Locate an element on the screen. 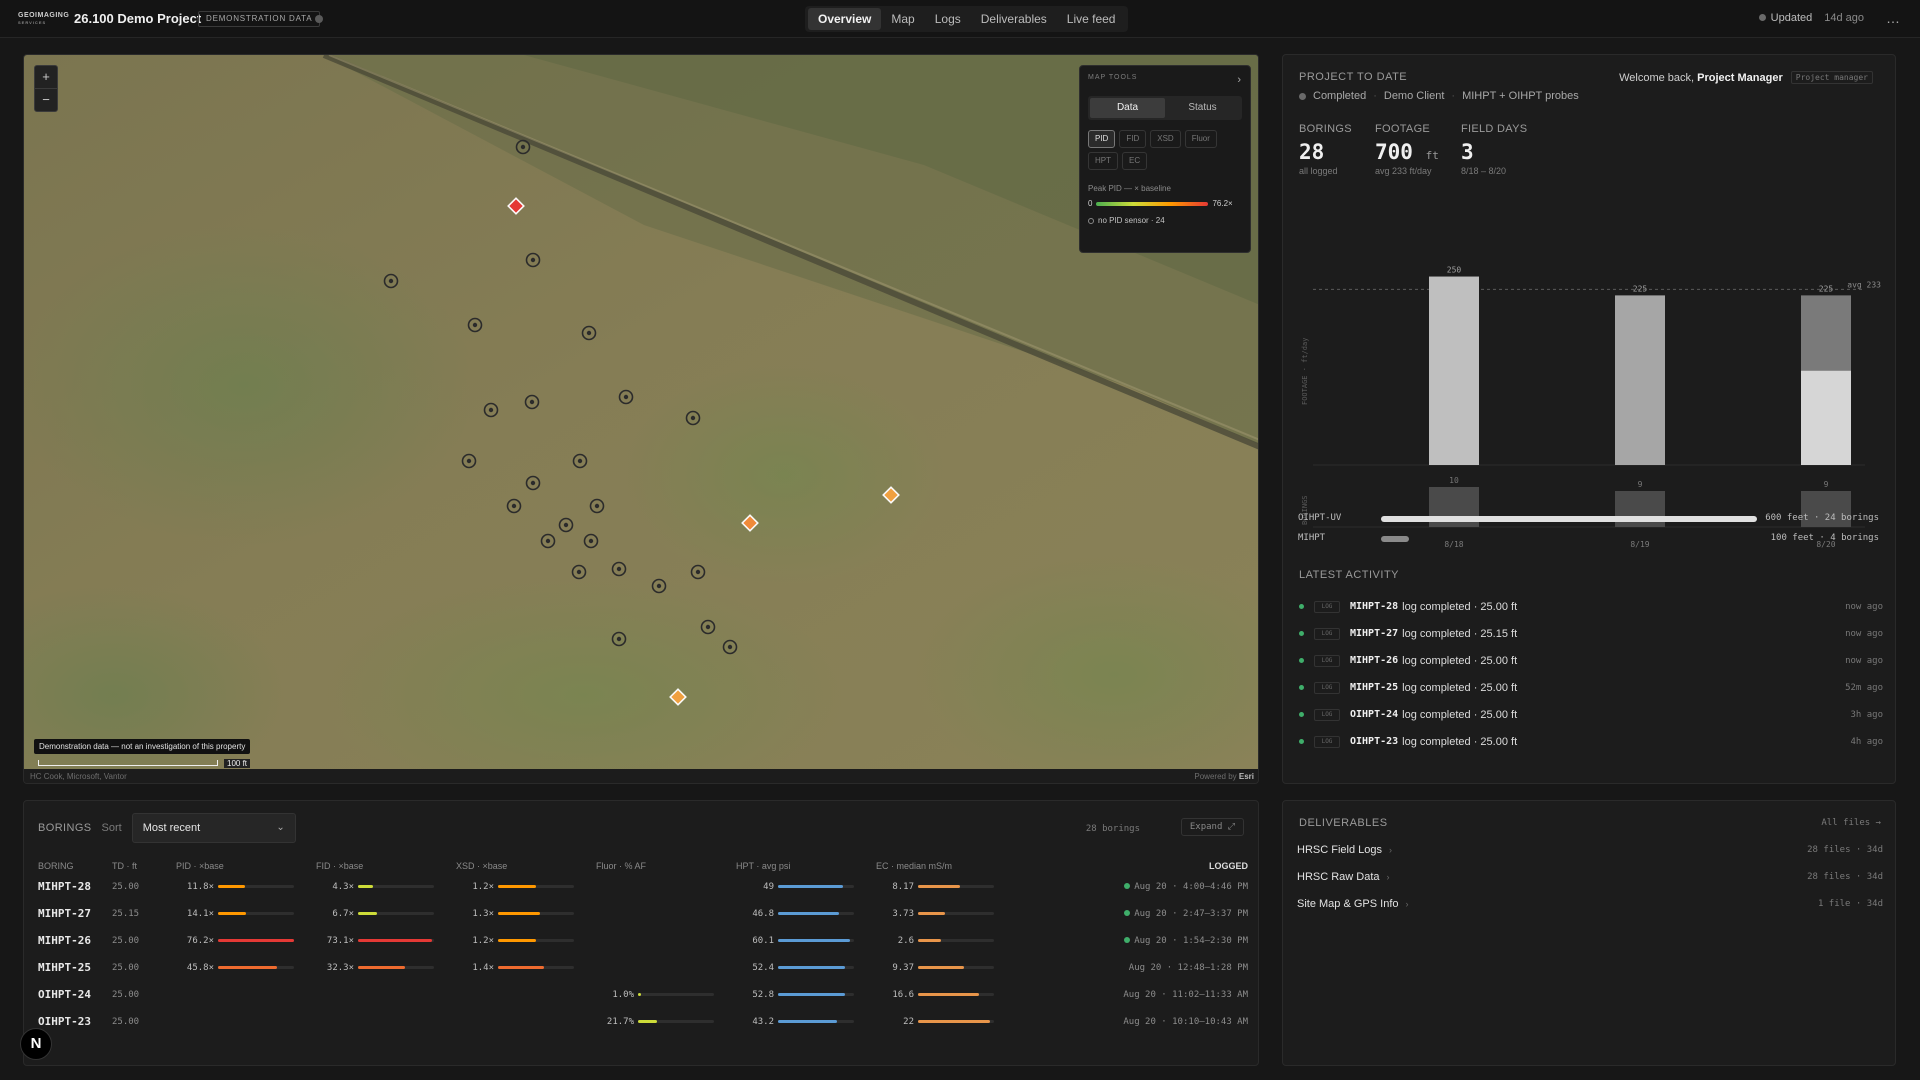  log-tag: LOG is located at coordinates (1327, 687).